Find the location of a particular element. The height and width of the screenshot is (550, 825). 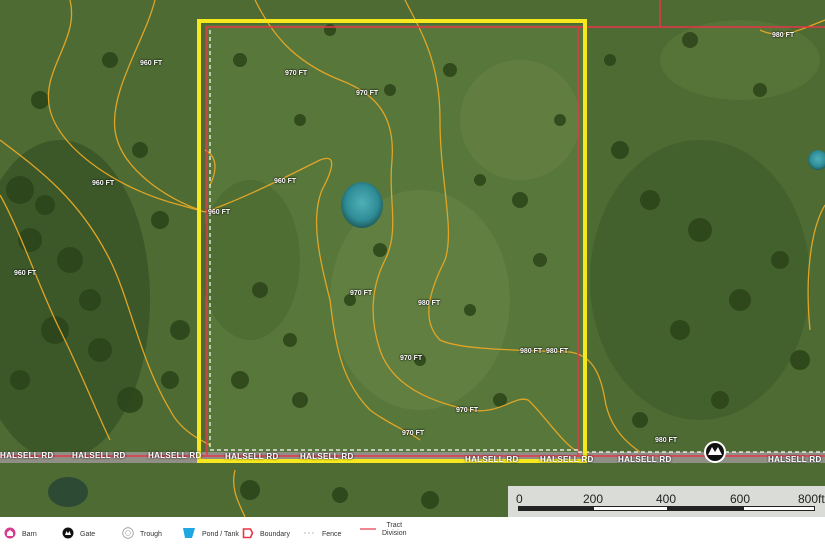

barn-icon is located at coordinates (10, 534).